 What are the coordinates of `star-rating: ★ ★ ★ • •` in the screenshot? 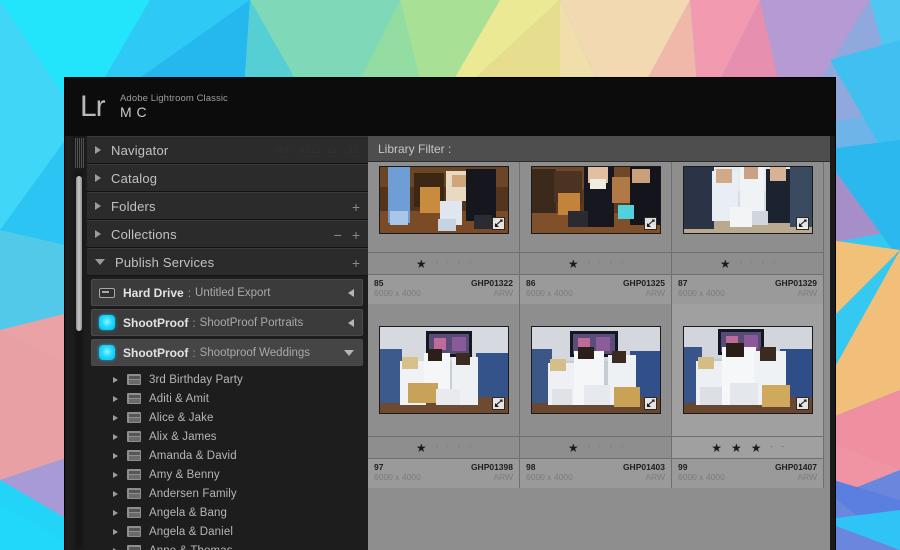 It's located at (747, 447).